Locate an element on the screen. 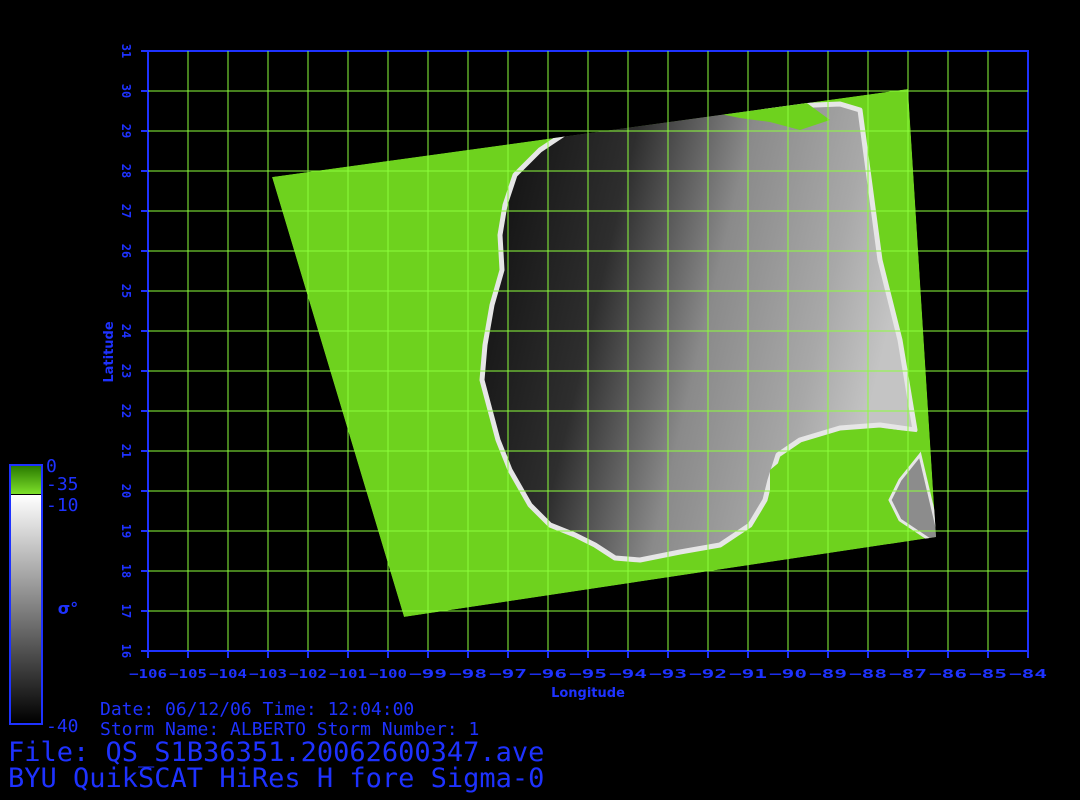 The height and width of the screenshot is (800, 1080). x-tick-label: −92 is located at coordinates (708, 674).